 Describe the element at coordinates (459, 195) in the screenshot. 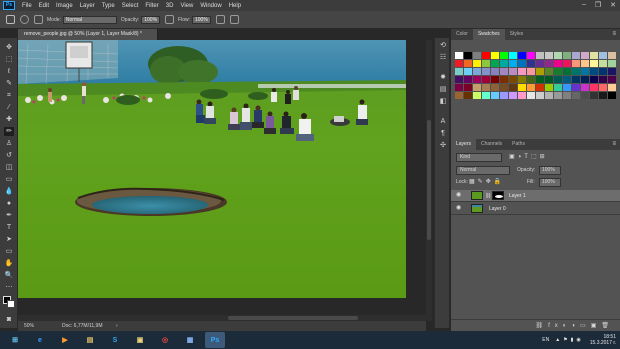

I see `visibility-eye-icon: ◉` at that location.